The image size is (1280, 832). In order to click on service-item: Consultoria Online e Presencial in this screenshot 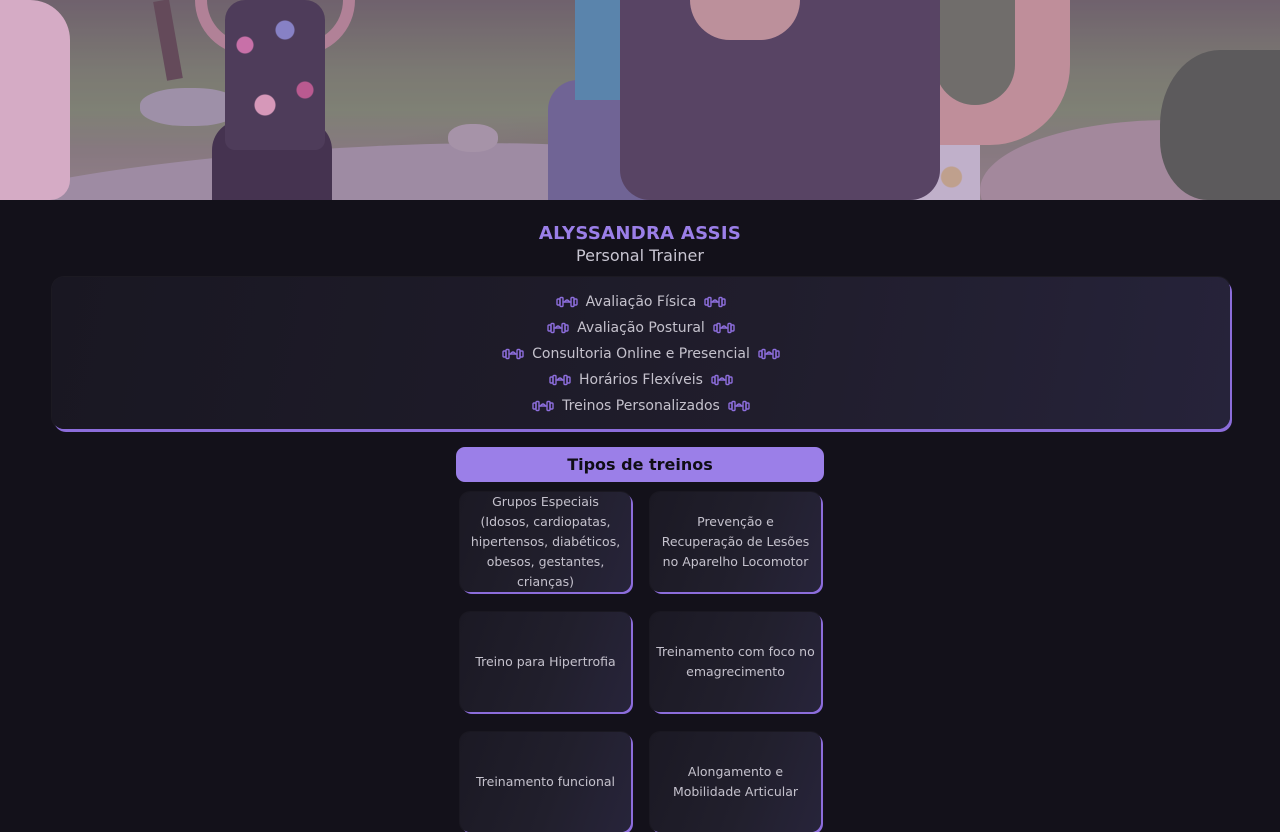, I will do `click(641, 354)`.